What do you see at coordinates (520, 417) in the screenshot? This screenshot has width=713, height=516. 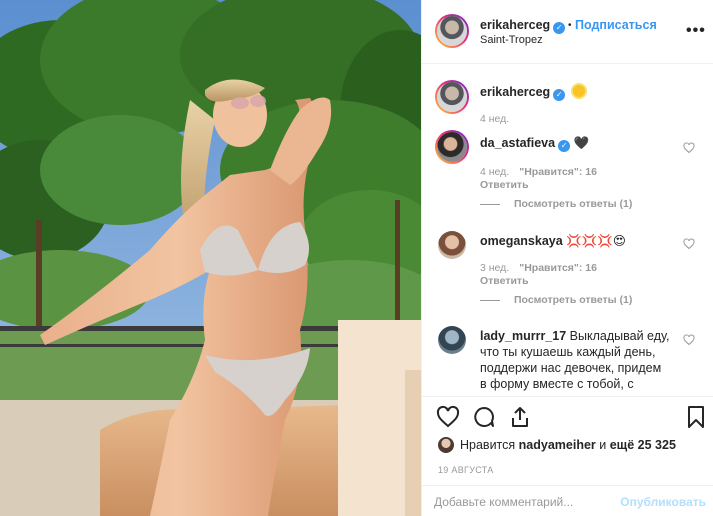 I see `share-icon` at bounding box center [520, 417].